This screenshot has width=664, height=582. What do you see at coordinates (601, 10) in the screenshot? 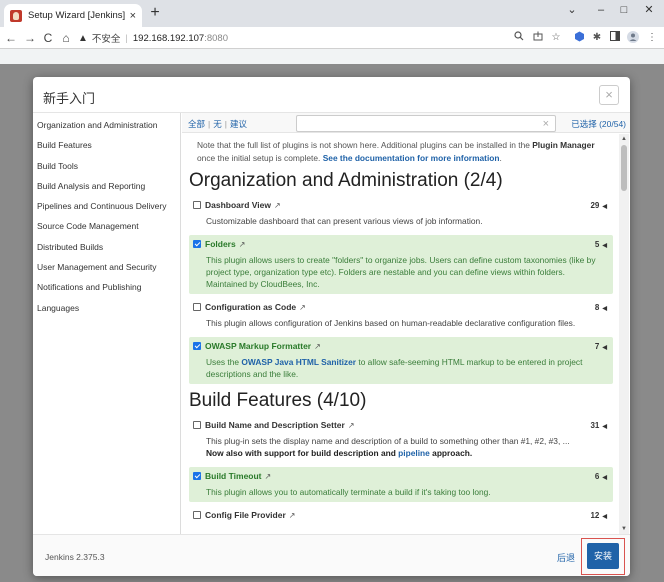
I see `minimize-button: –` at bounding box center [601, 10].